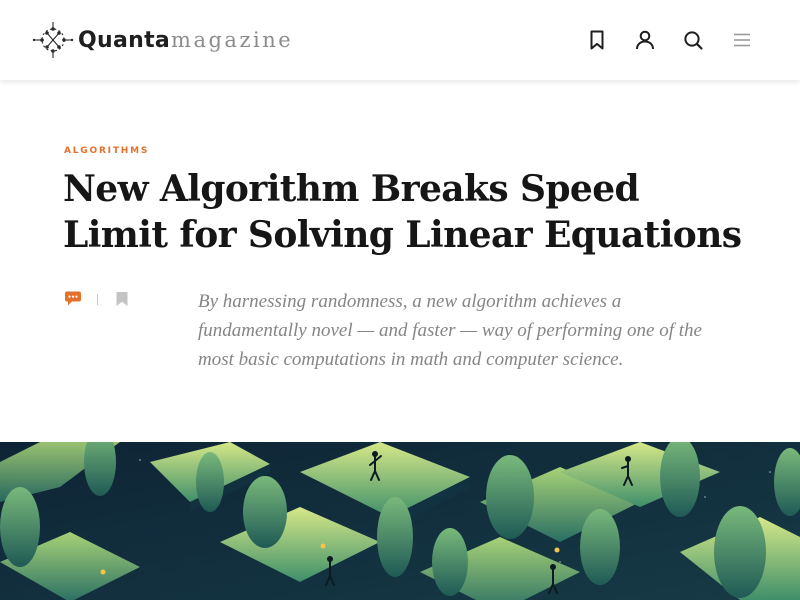  Describe the element at coordinates (645, 40) in the screenshot. I see `user-icon` at that location.